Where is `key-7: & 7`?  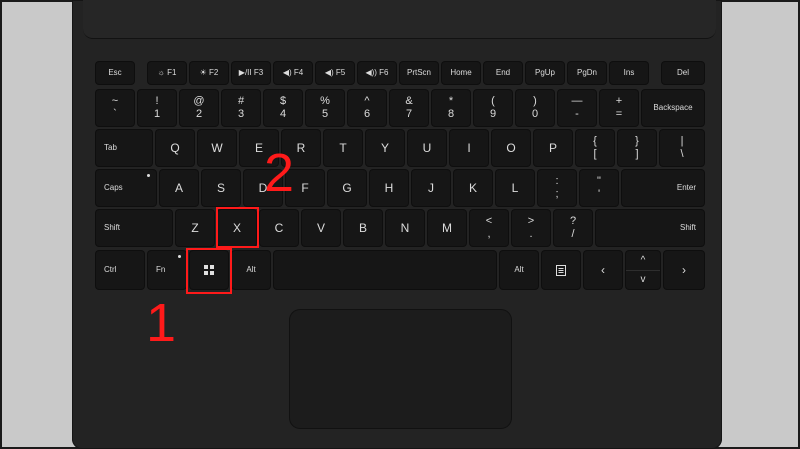
key-7: & 7 is located at coordinates (409, 108).